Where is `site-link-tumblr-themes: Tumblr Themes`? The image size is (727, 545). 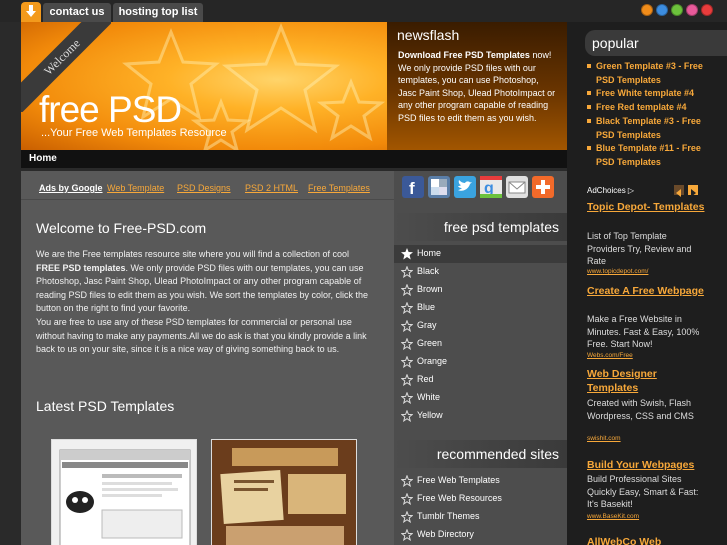
site-link-tumblr-themes: Tumblr Themes is located at coordinates (480, 517).